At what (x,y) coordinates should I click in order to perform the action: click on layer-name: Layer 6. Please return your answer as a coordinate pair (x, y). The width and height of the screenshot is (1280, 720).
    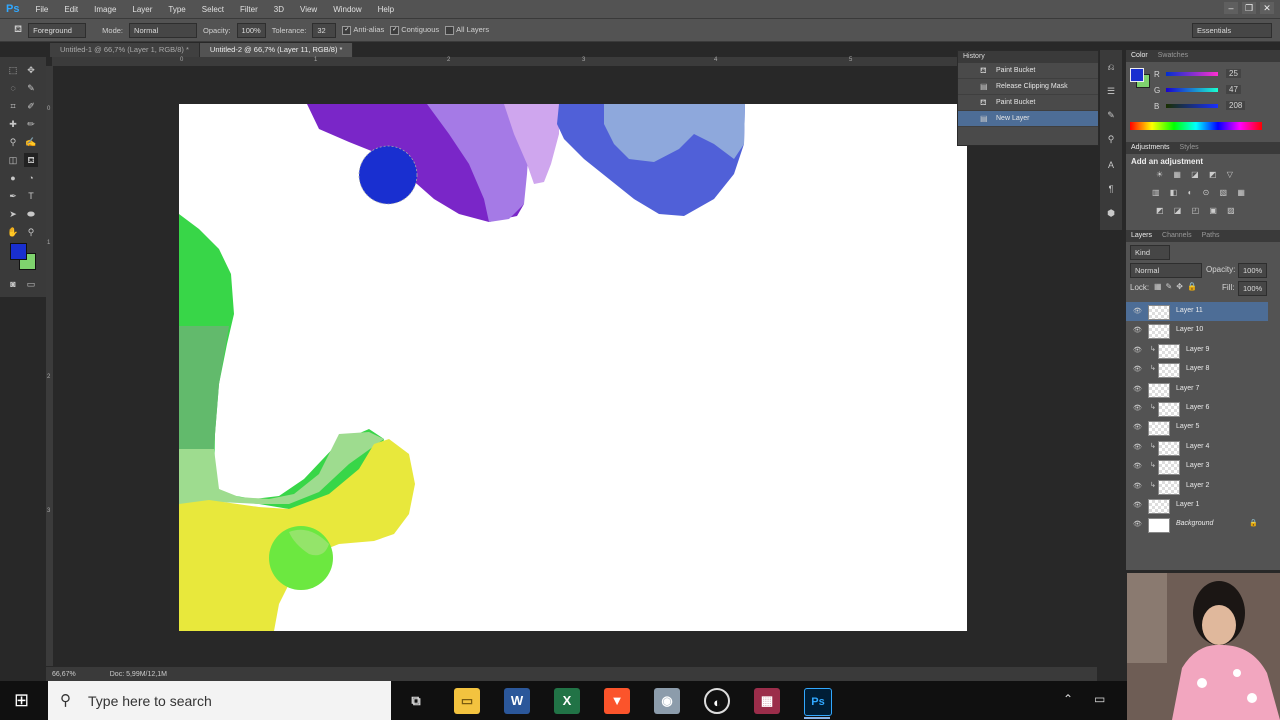
    Looking at the image, I should click on (1197, 407).